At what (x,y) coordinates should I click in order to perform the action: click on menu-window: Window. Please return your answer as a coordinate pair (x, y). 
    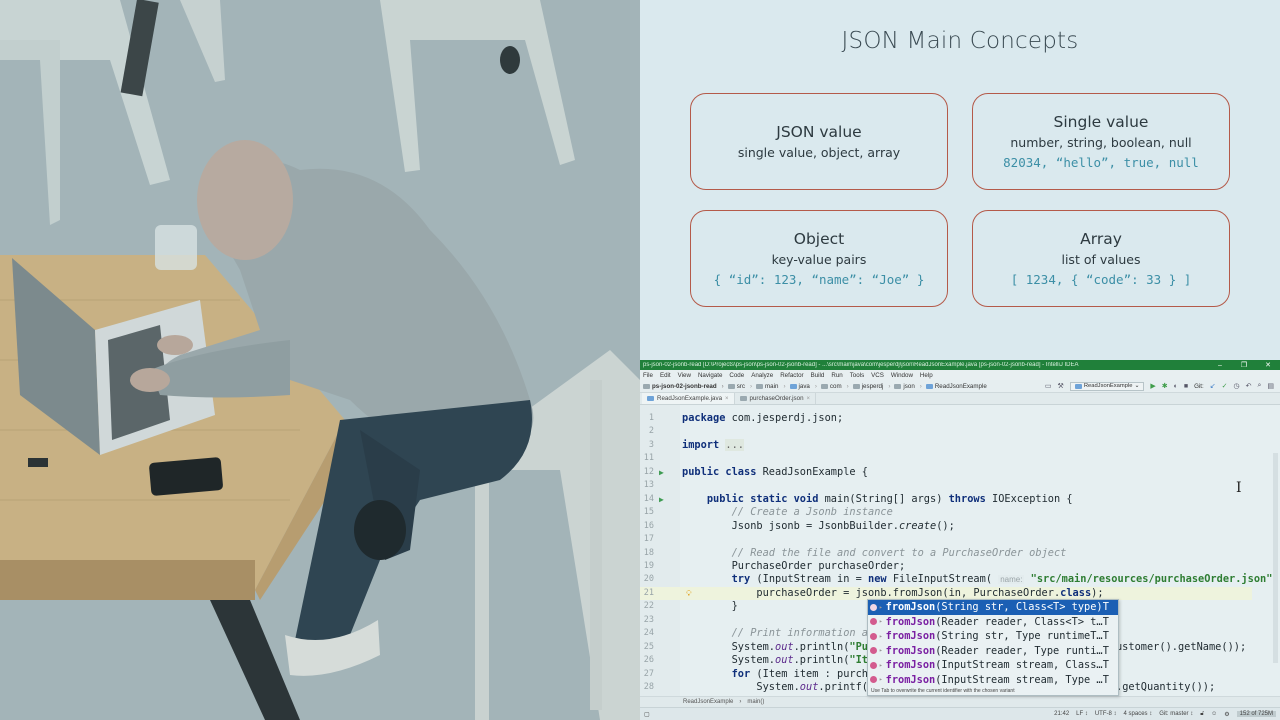
    Looking at the image, I should click on (902, 375).